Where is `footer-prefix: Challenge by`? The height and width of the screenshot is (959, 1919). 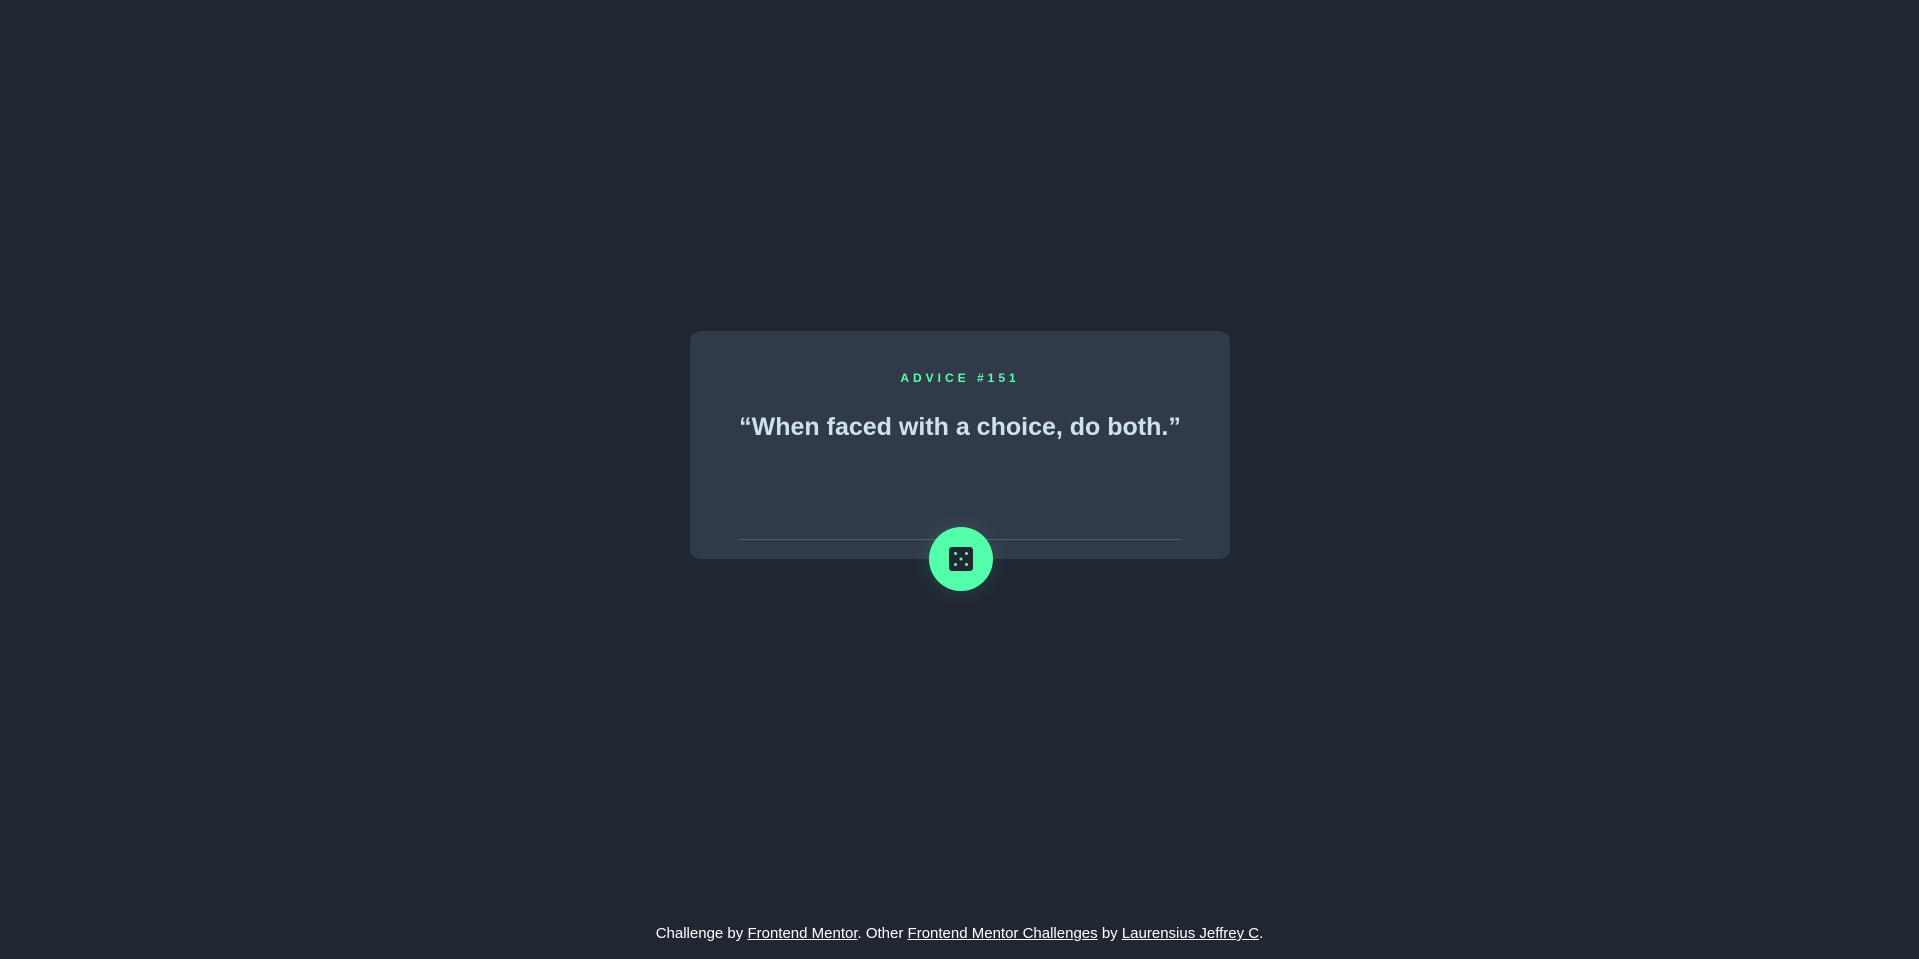
footer-prefix: Challenge by is located at coordinates (699, 933).